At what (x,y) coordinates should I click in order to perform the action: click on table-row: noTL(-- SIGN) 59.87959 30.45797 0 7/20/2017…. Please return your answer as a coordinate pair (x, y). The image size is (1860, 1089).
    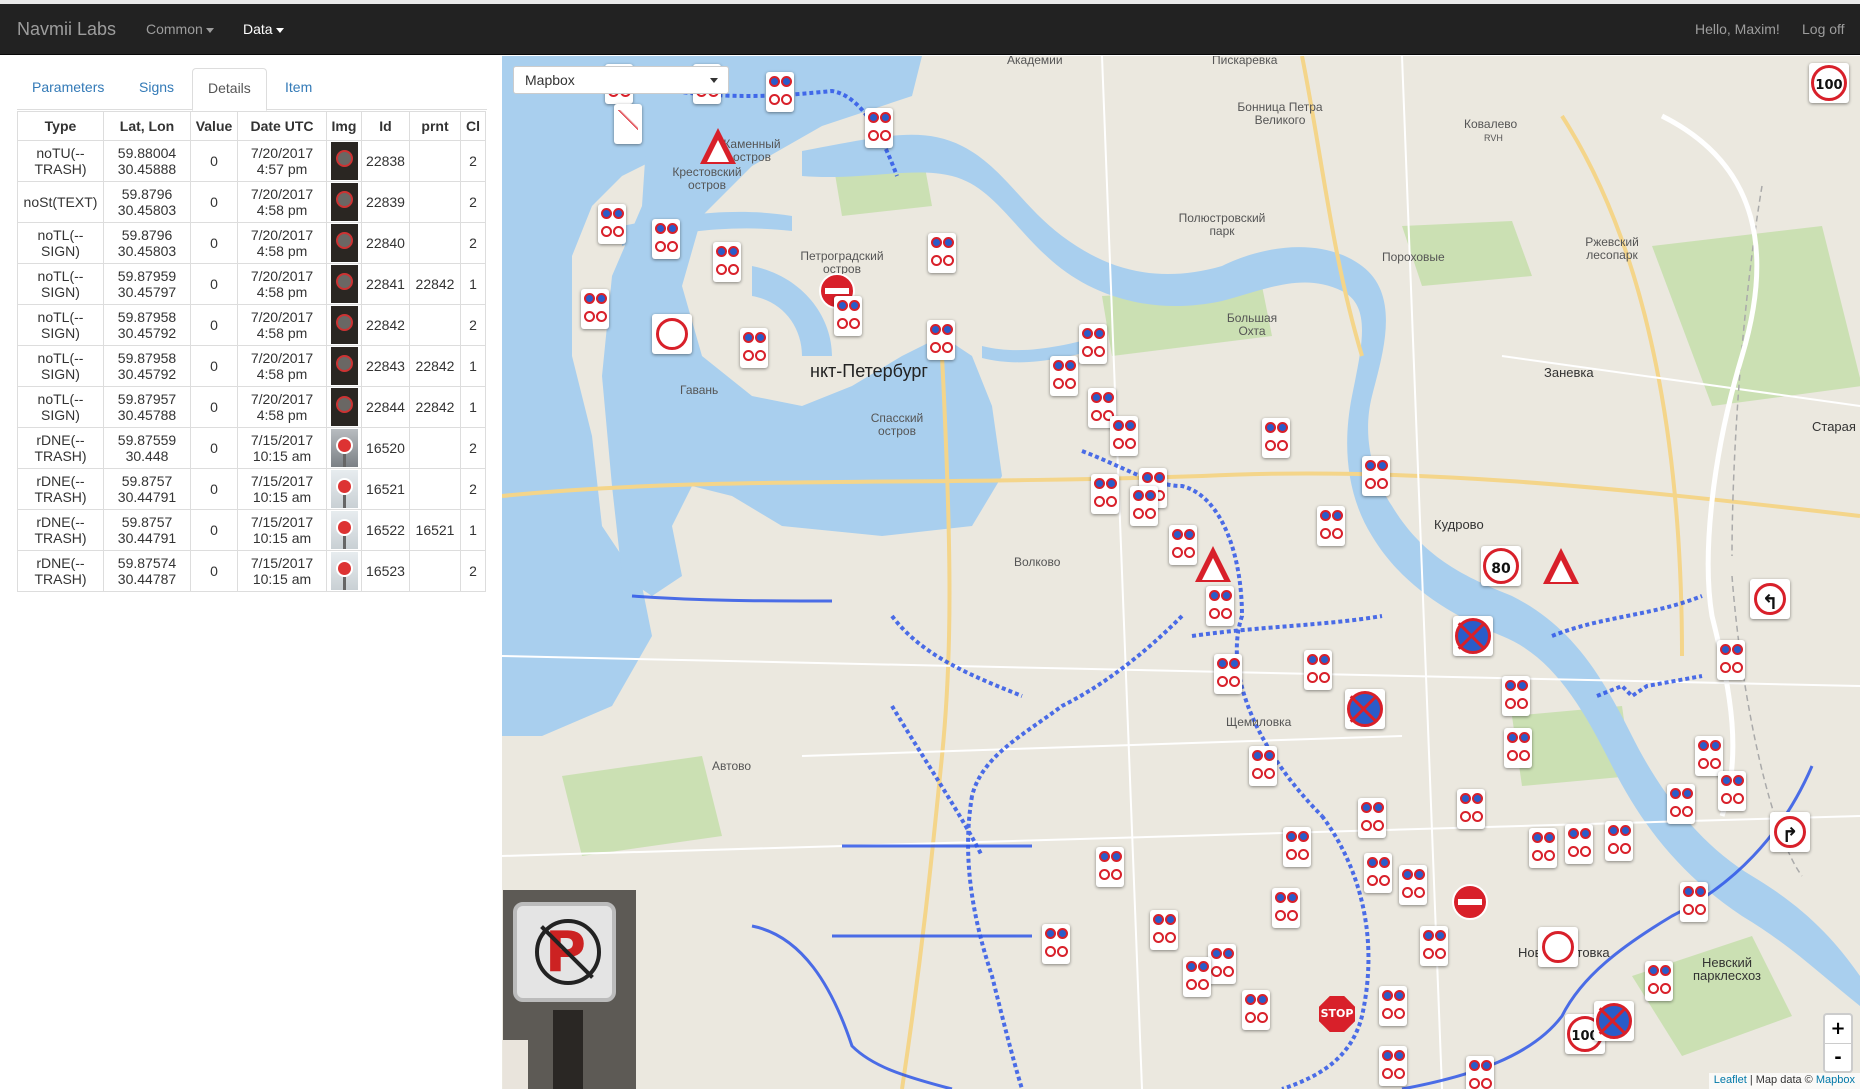
    Looking at the image, I should click on (251, 284).